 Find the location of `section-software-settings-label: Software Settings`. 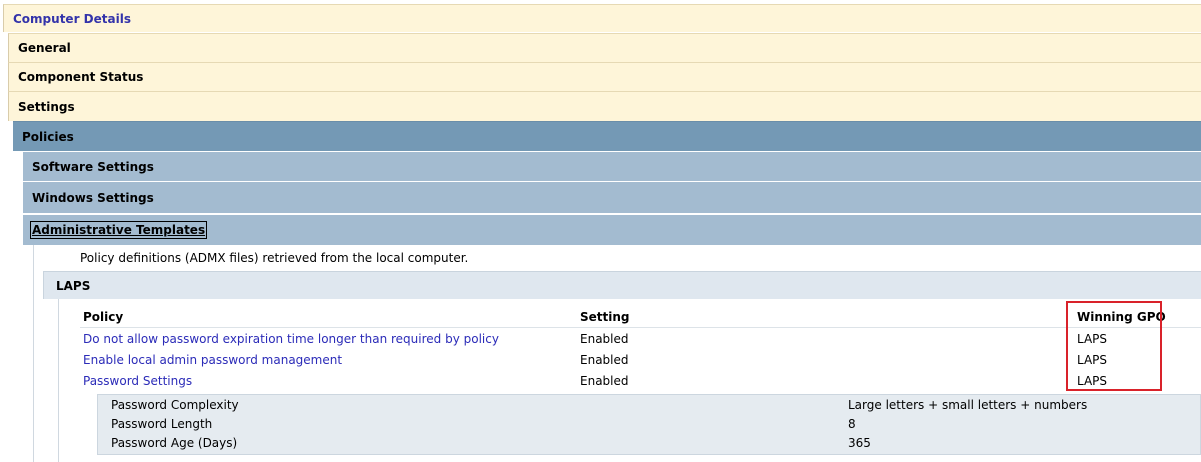

section-software-settings-label: Software Settings is located at coordinates (93, 166).